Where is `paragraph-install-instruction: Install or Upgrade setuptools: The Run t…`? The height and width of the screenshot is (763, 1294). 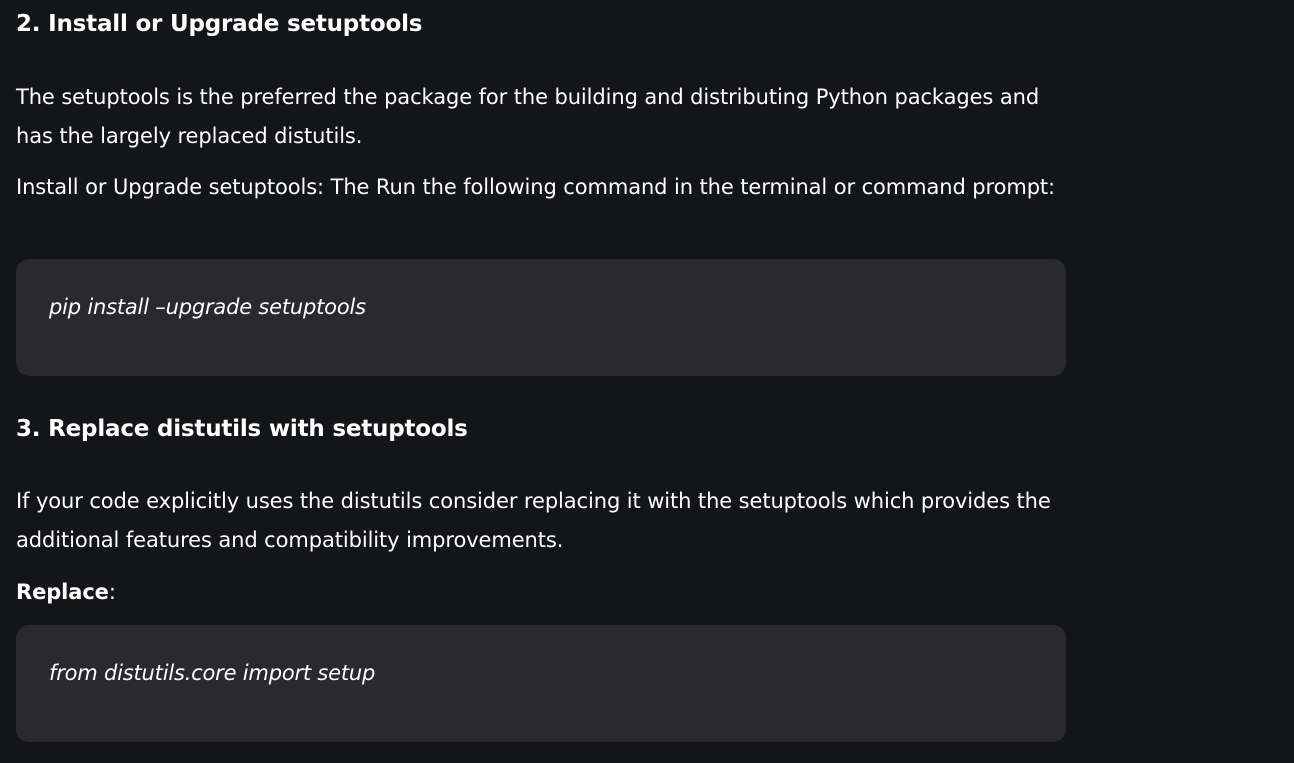 paragraph-install-instruction: Install or Upgrade setuptools: The Run t… is located at coordinates (536, 187).